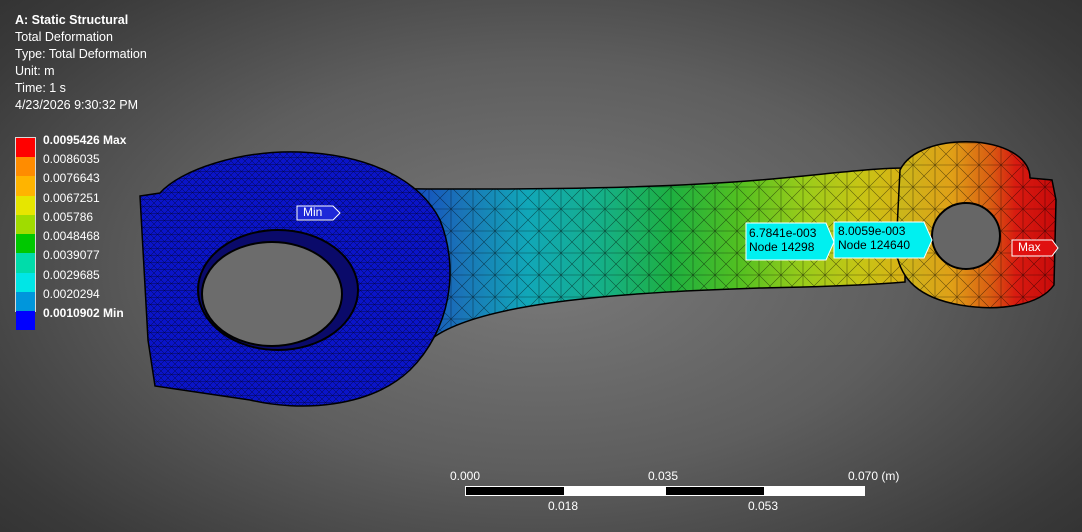 The height and width of the screenshot is (532, 1082). I want to click on connecting-rod-big-end, so click(295, 279).